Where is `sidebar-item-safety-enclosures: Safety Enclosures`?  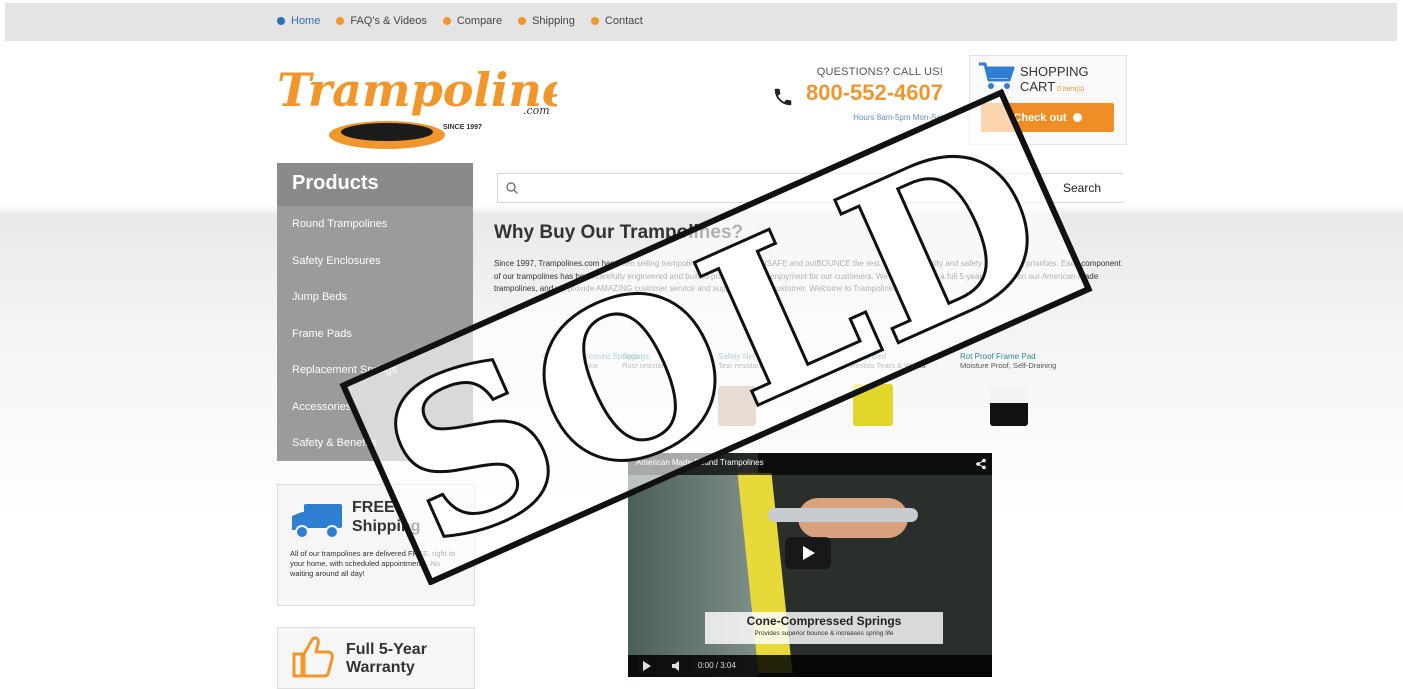
sidebar-item-safety-enclosures: Safety Enclosures is located at coordinates (375, 261).